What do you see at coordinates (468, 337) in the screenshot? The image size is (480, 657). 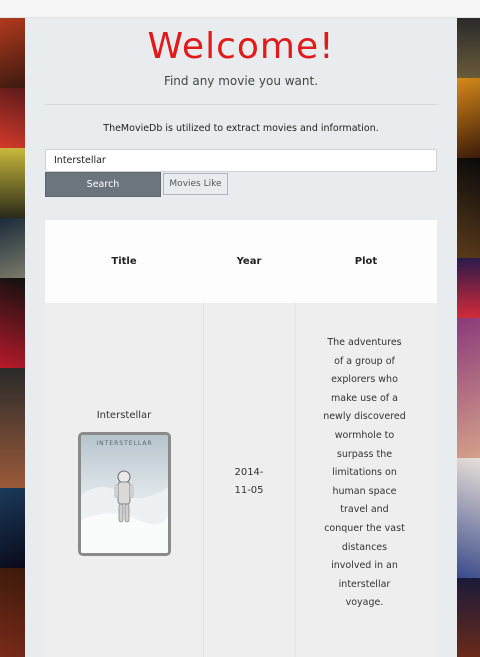 I see `background-poster-collage-right` at bounding box center [468, 337].